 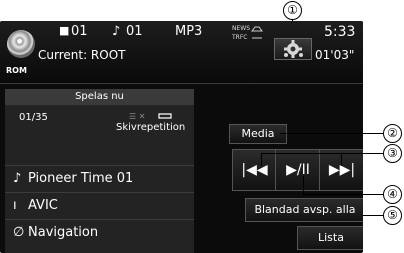 What do you see at coordinates (392, 153) in the screenshot?
I see `callout-3: ③` at bounding box center [392, 153].